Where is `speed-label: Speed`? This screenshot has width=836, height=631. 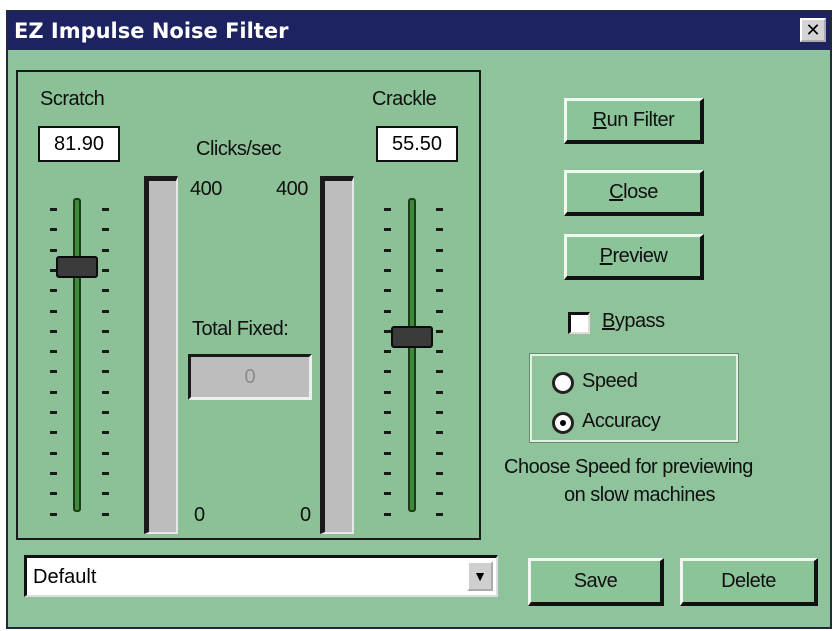
speed-label: Speed is located at coordinates (610, 381).